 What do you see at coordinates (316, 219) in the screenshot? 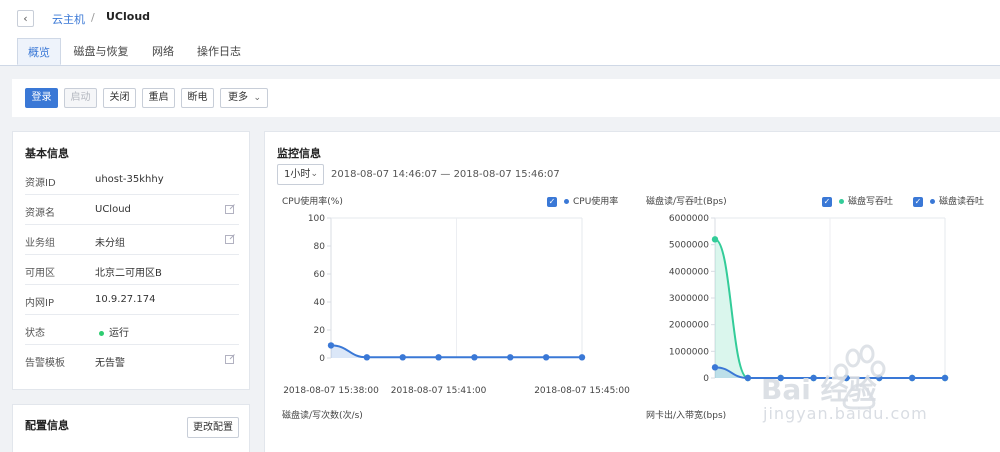
I see `y-tick-label: 100` at bounding box center [316, 219].